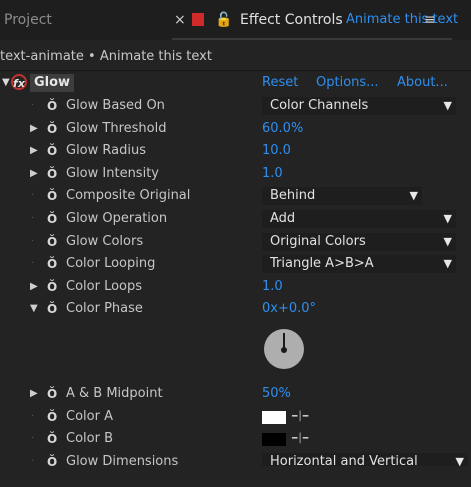 The width and height of the screenshot is (471, 487). I want to click on property-row: ▶ Ŏ Glow Intensity 1.0, so click(235, 174).